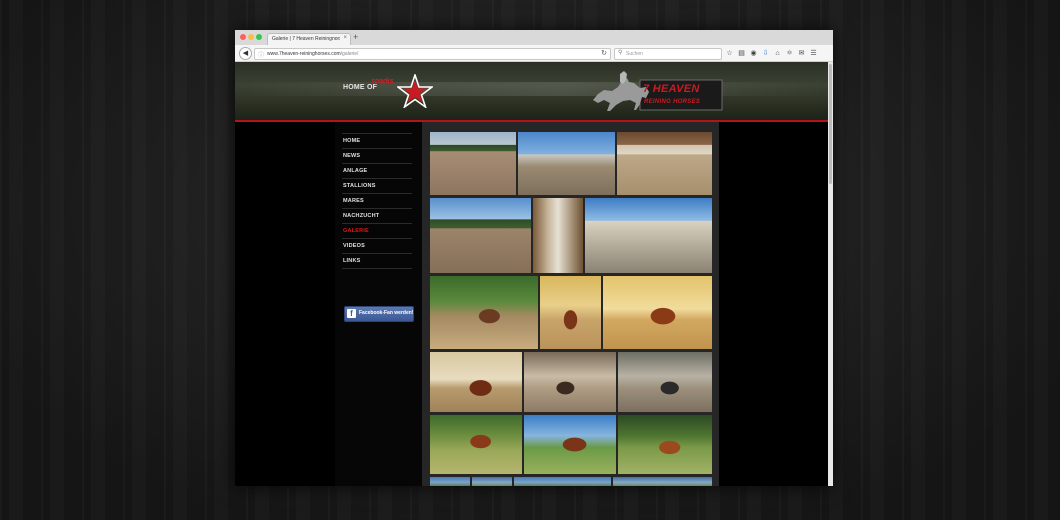  What do you see at coordinates (261, 54) in the screenshot?
I see `info-icon: ⓘ` at bounding box center [261, 54].